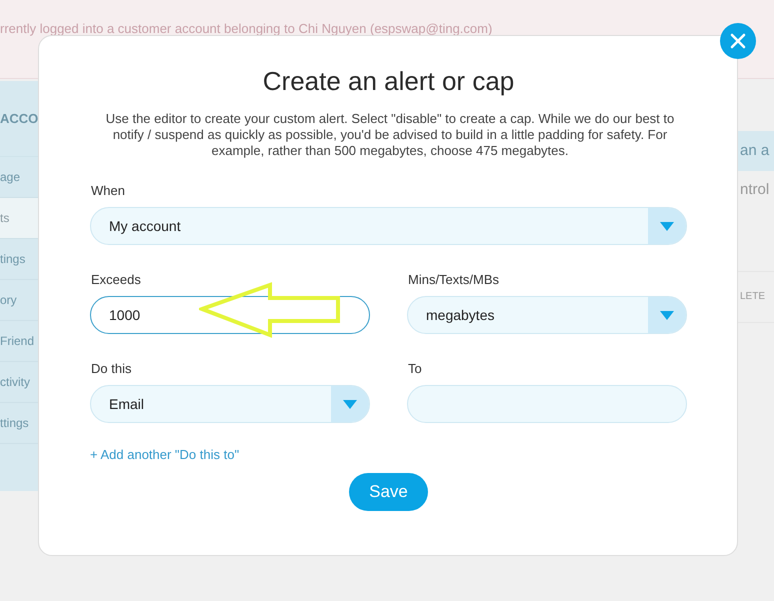 Image resolution: width=774 pixels, height=601 pixels. Describe the element at coordinates (116, 279) in the screenshot. I see `field-label: Exceeds` at that location.